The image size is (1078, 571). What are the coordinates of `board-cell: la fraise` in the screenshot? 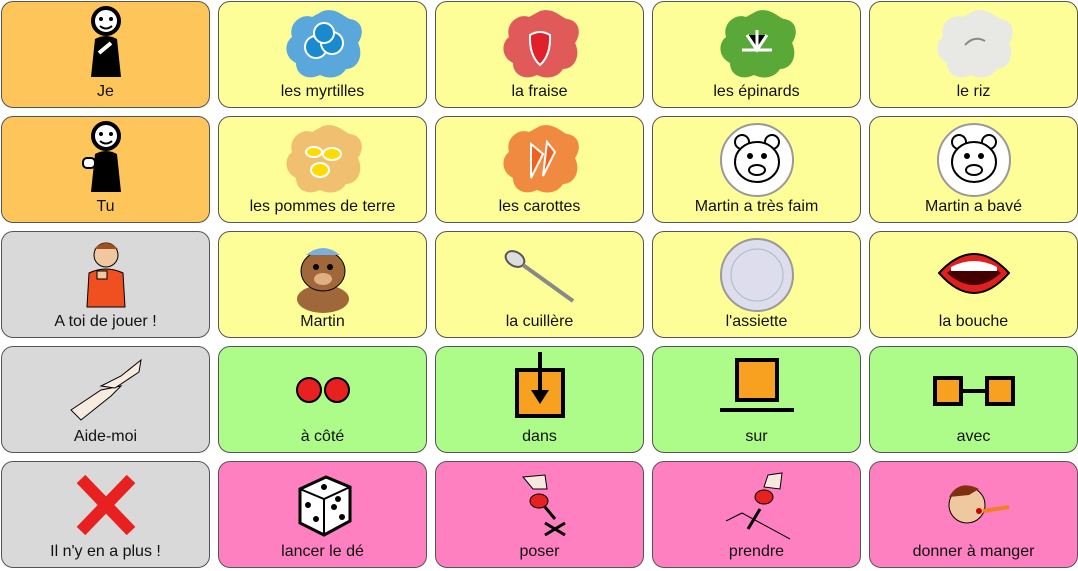 It's located at (539, 54).